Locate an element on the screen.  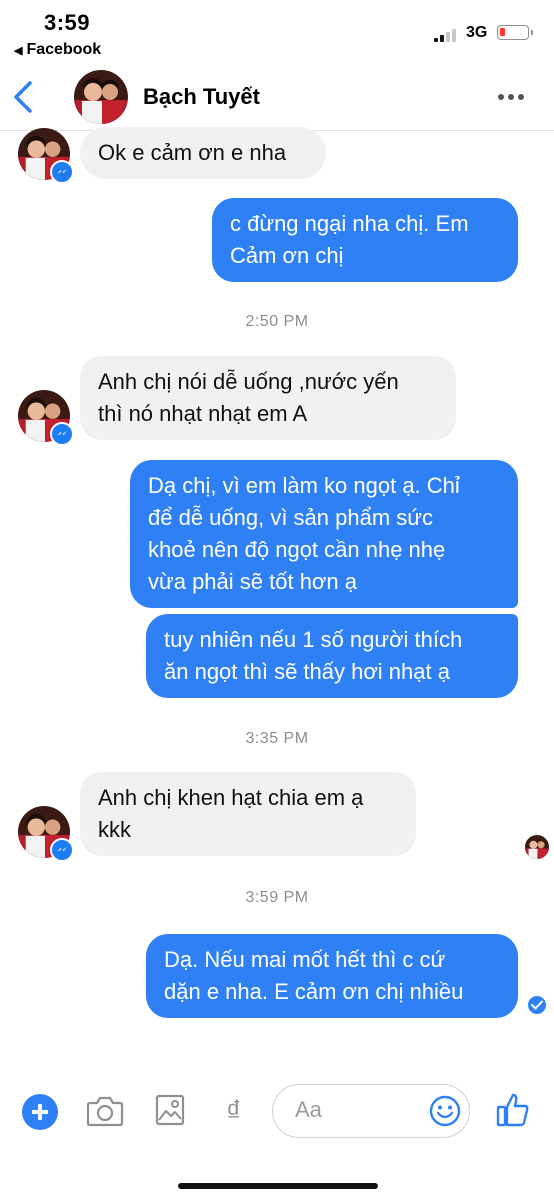
gallery-icon is located at coordinates (170, 1110).